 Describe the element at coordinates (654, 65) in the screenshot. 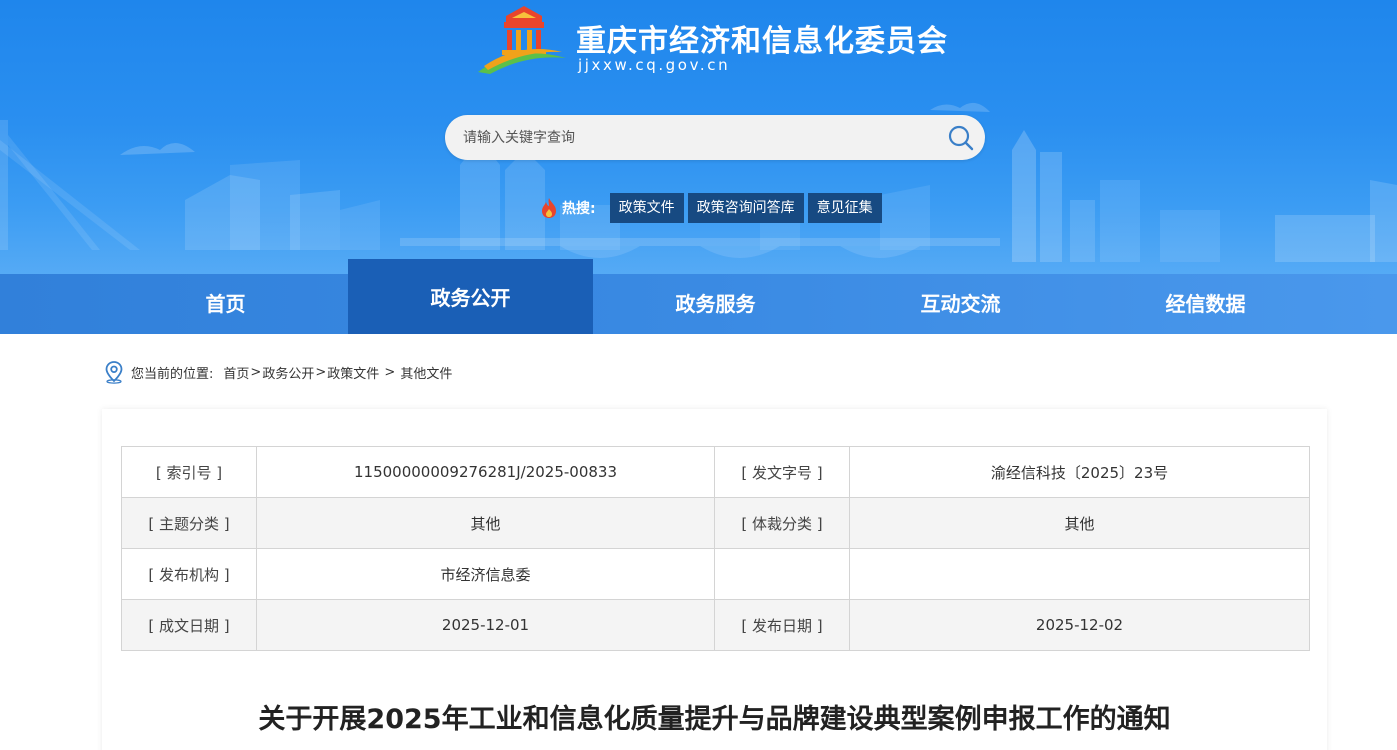

I see `site-domain: jjxxw.cq.gov.cn` at that location.